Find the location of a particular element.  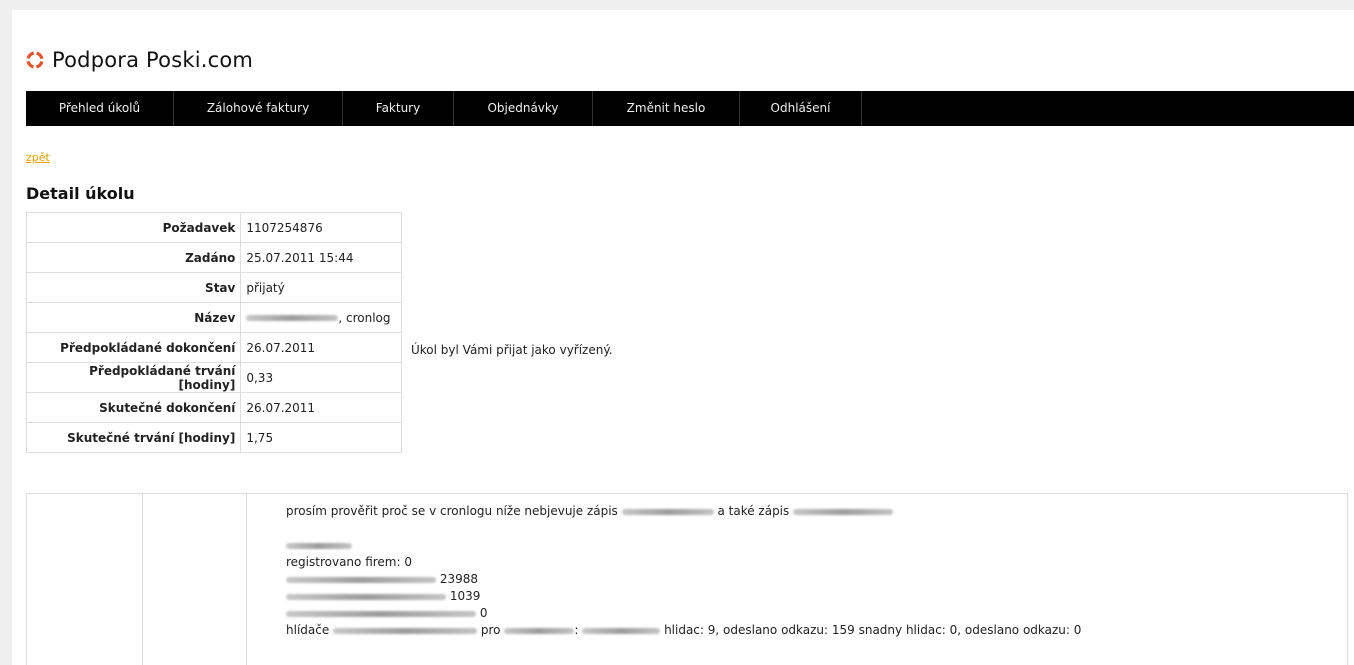

status-note: Úkol byl Vámi přijat jako vyřízený. is located at coordinates (512, 350).